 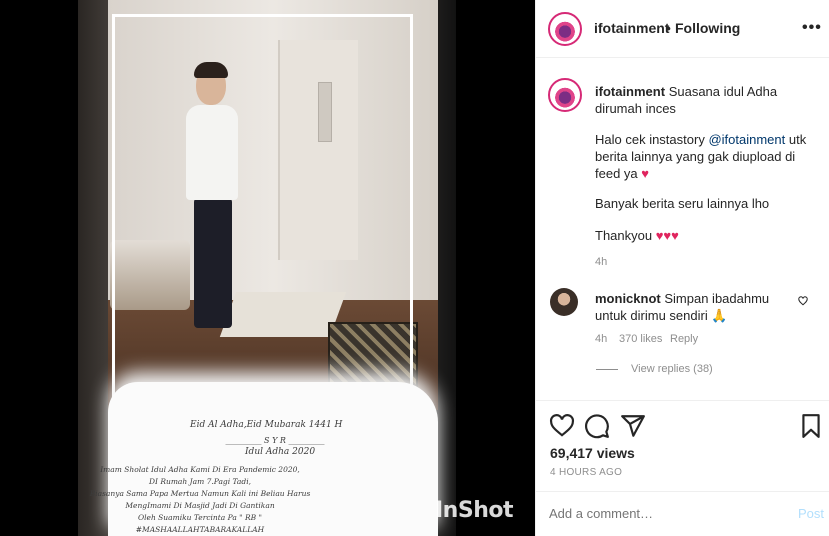 What do you see at coordinates (199, 481) in the screenshot?
I see `card-message-line: DI Rumah Jam 7.Pagi Tadi,` at bounding box center [199, 481].